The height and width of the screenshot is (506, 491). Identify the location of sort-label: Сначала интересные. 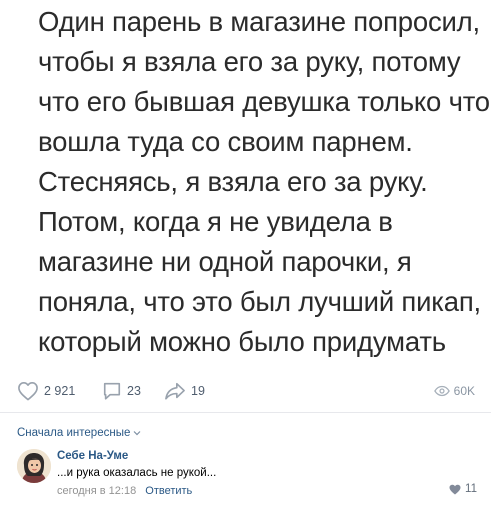
(74, 433).